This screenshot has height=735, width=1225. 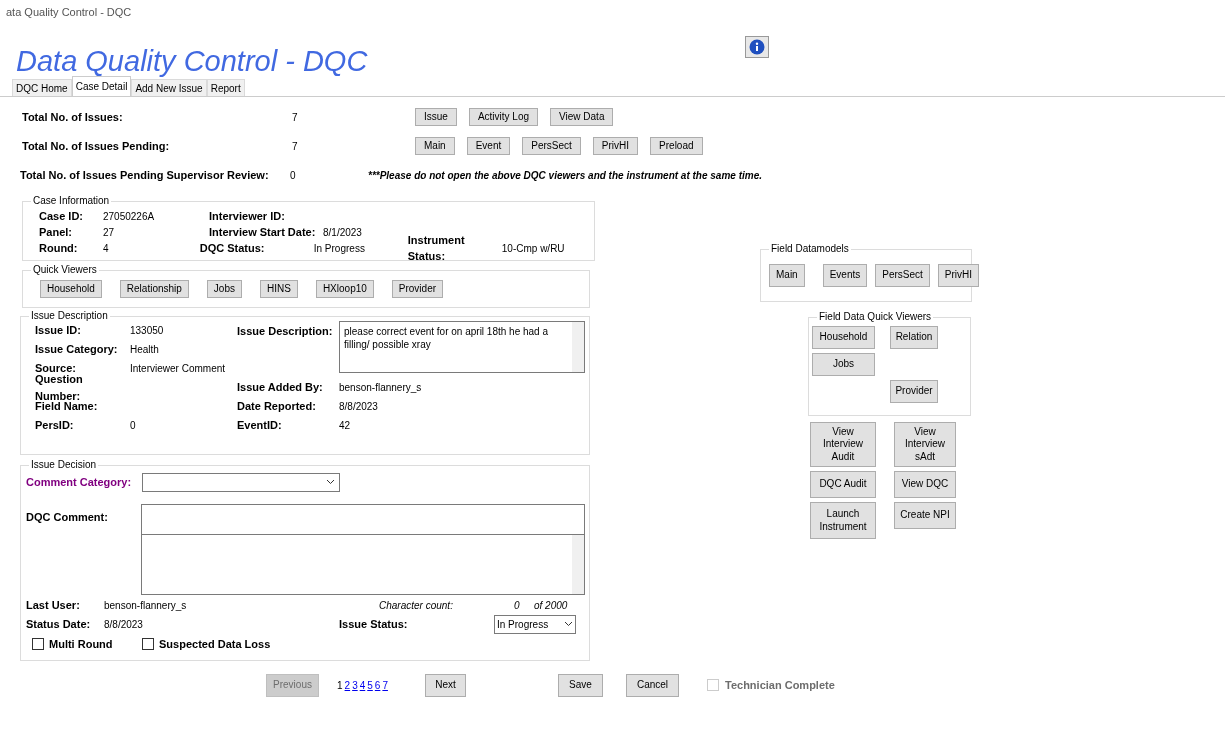 What do you see at coordinates (154, 289) in the screenshot?
I see `button: Relationship` at bounding box center [154, 289].